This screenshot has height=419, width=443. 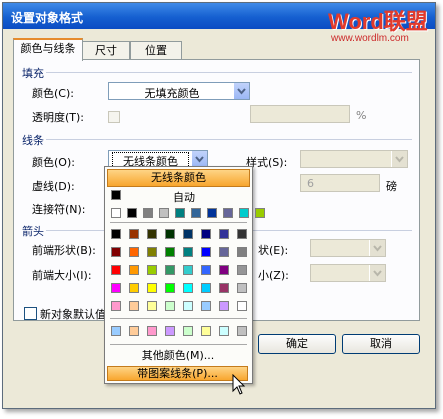 What do you see at coordinates (378, 21) in the screenshot?
I see `watermark-logo: Word联盟` at bounding box center [378, 21].